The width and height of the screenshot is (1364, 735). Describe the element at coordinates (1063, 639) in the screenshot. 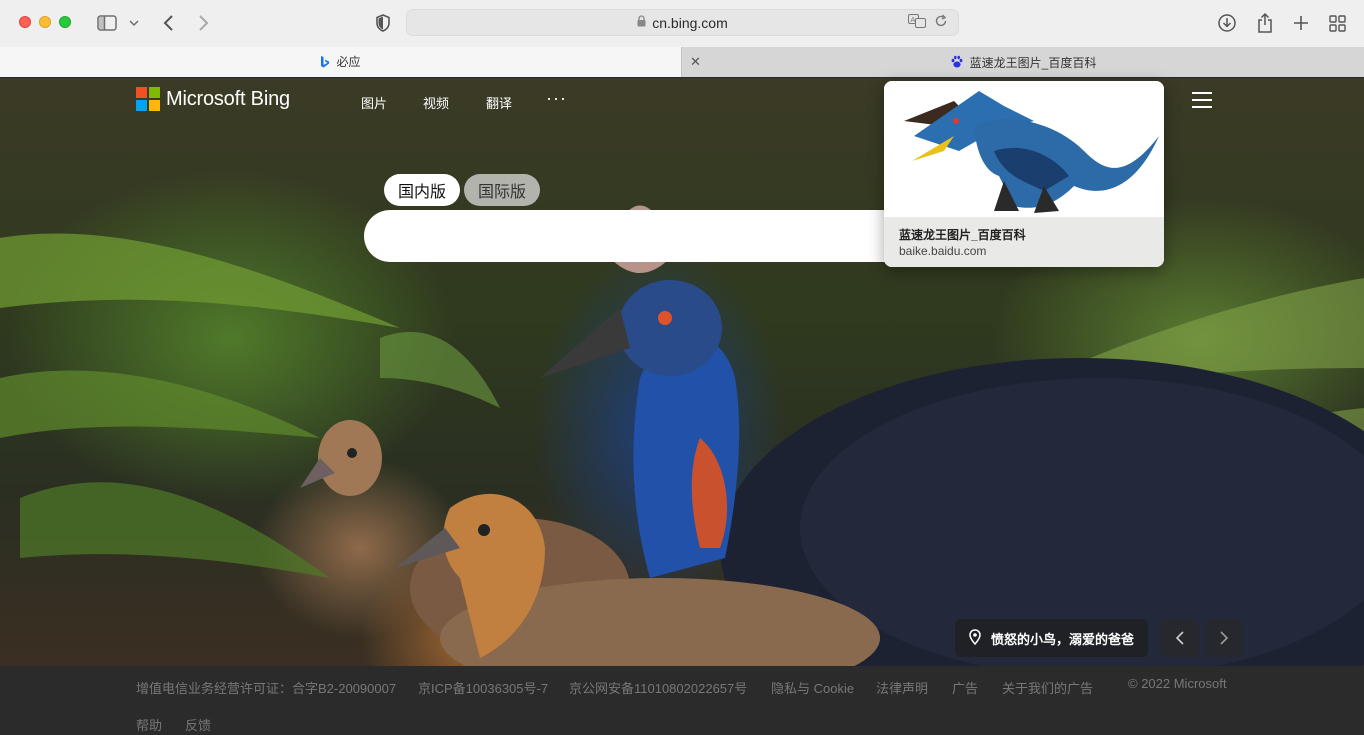

I see `caption-text: 愤怒的小鸟，溺爱的爸爸` at that location.